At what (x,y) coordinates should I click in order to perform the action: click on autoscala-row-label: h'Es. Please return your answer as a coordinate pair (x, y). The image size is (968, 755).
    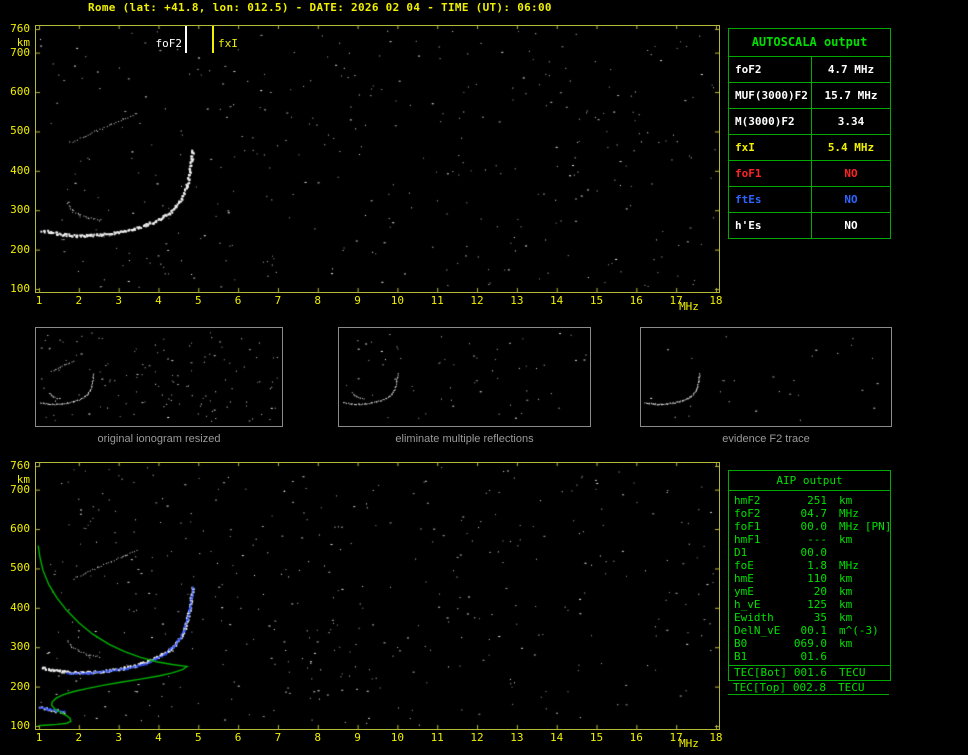
    Looking at the image, I should click on (770, 225).